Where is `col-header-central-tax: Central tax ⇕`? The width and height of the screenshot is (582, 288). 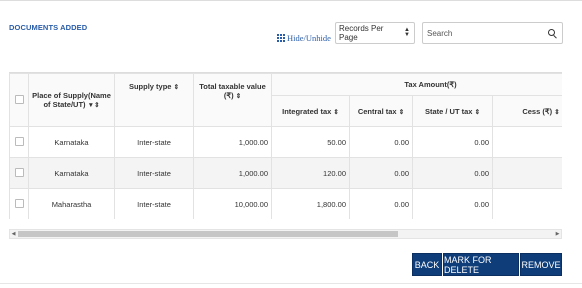 col-header-central-tax: Central tax ⇕ is located at coordinates (381, 111).